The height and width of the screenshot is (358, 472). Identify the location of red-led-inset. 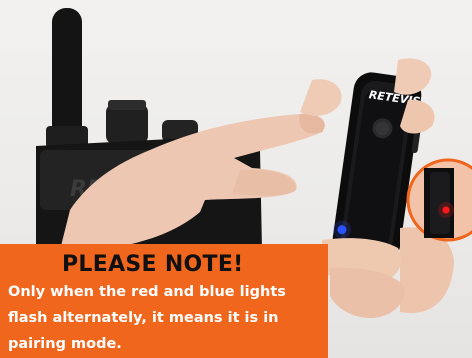
(439, 200).